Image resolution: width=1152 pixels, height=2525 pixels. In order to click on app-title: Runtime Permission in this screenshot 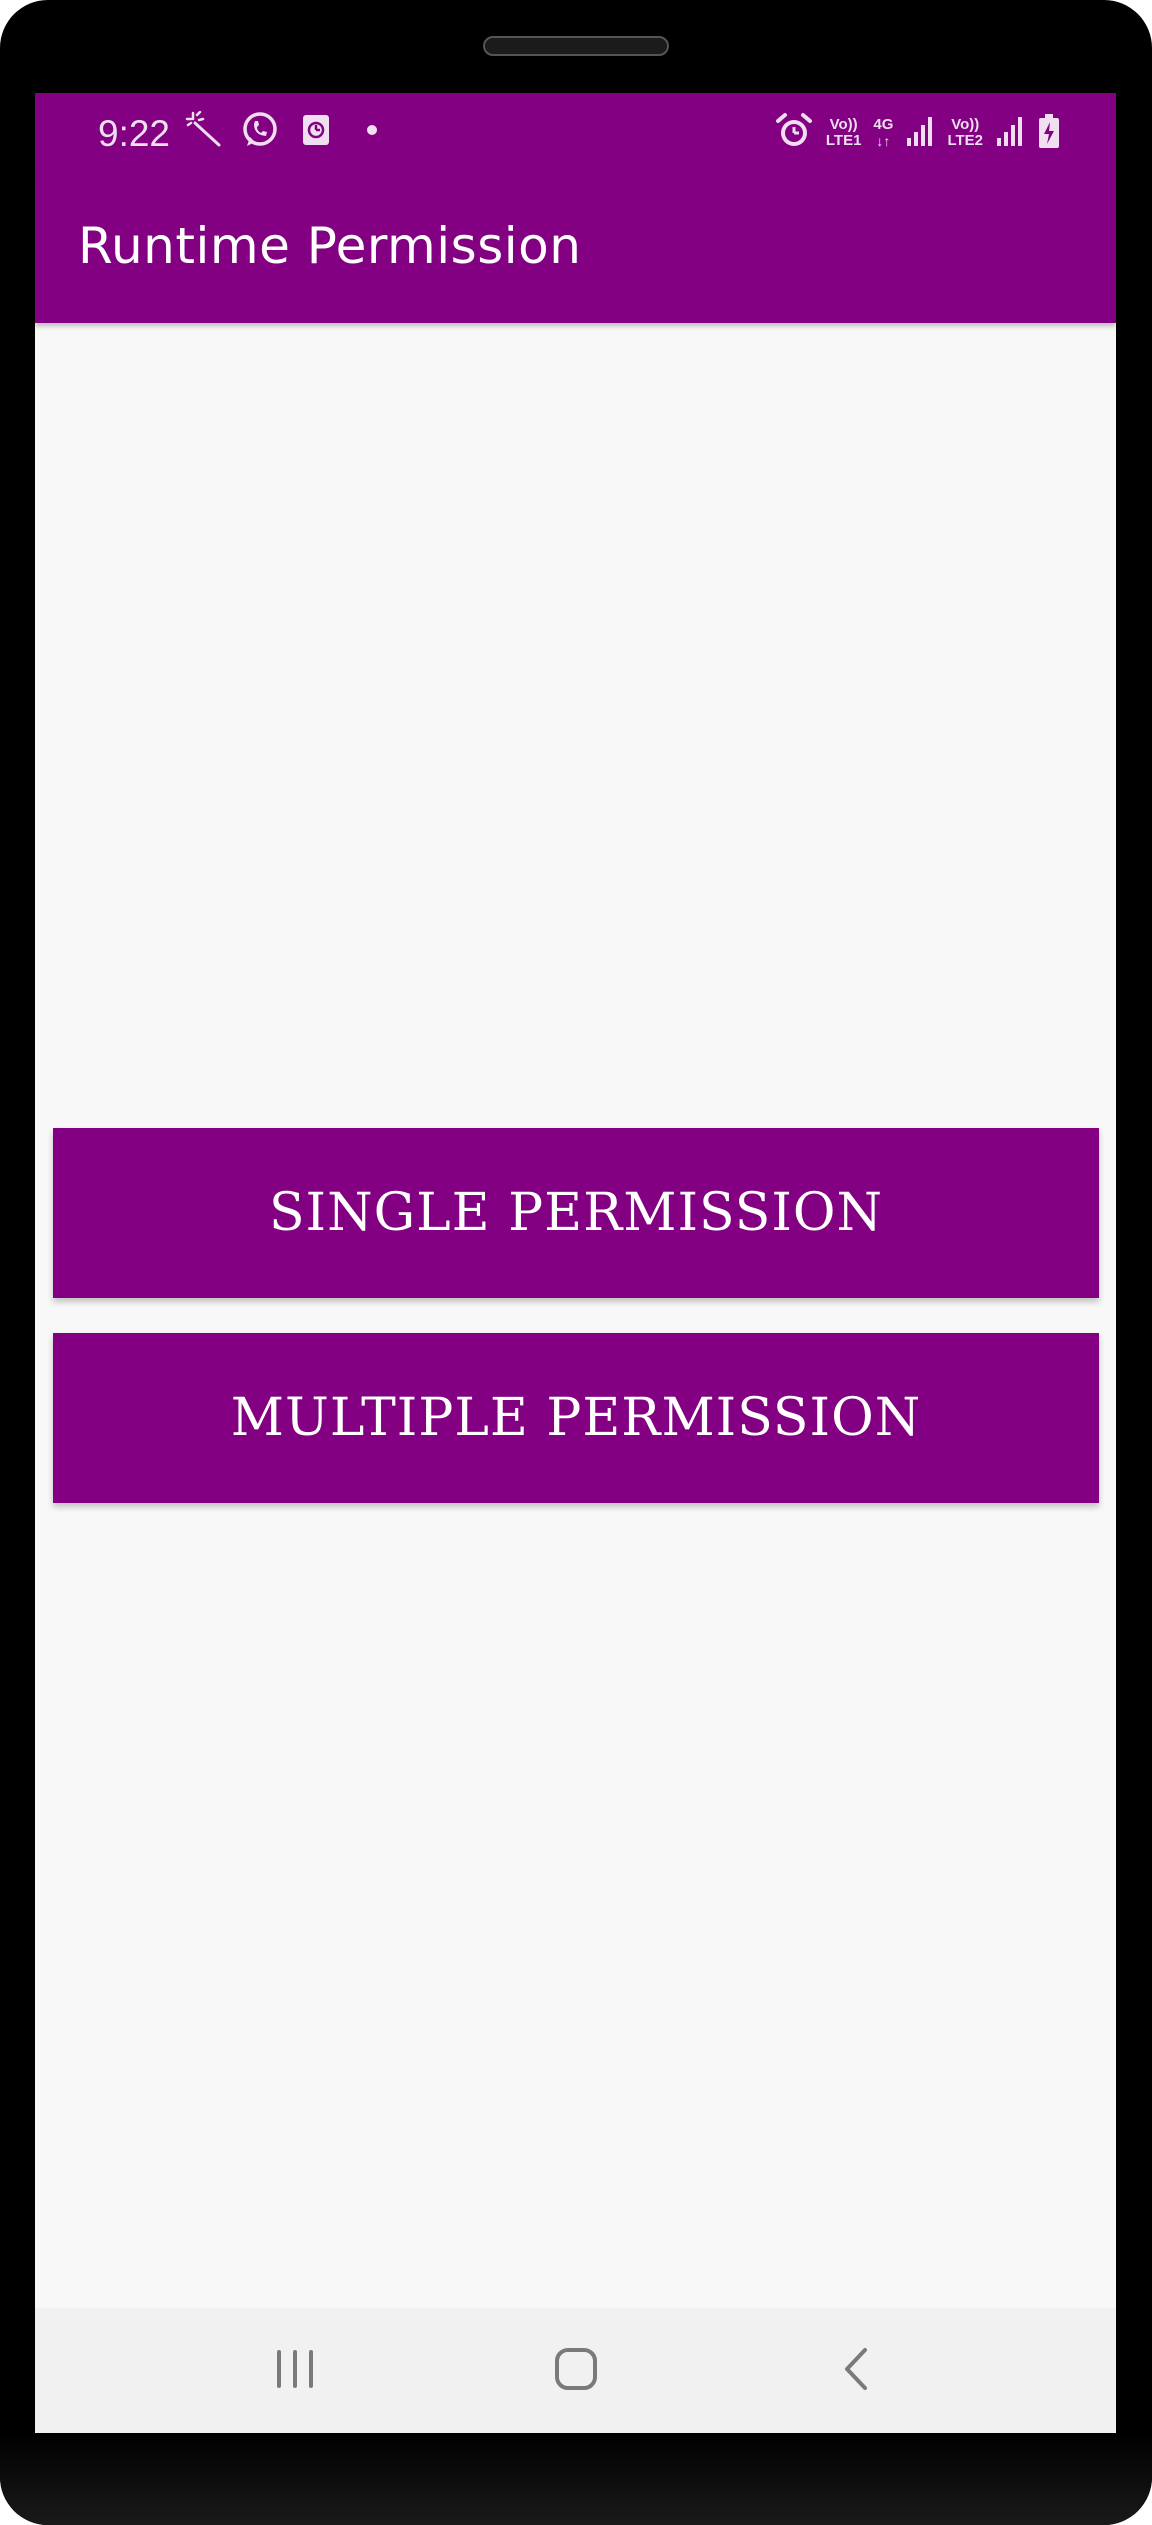, I will do `click(330, 246)`.